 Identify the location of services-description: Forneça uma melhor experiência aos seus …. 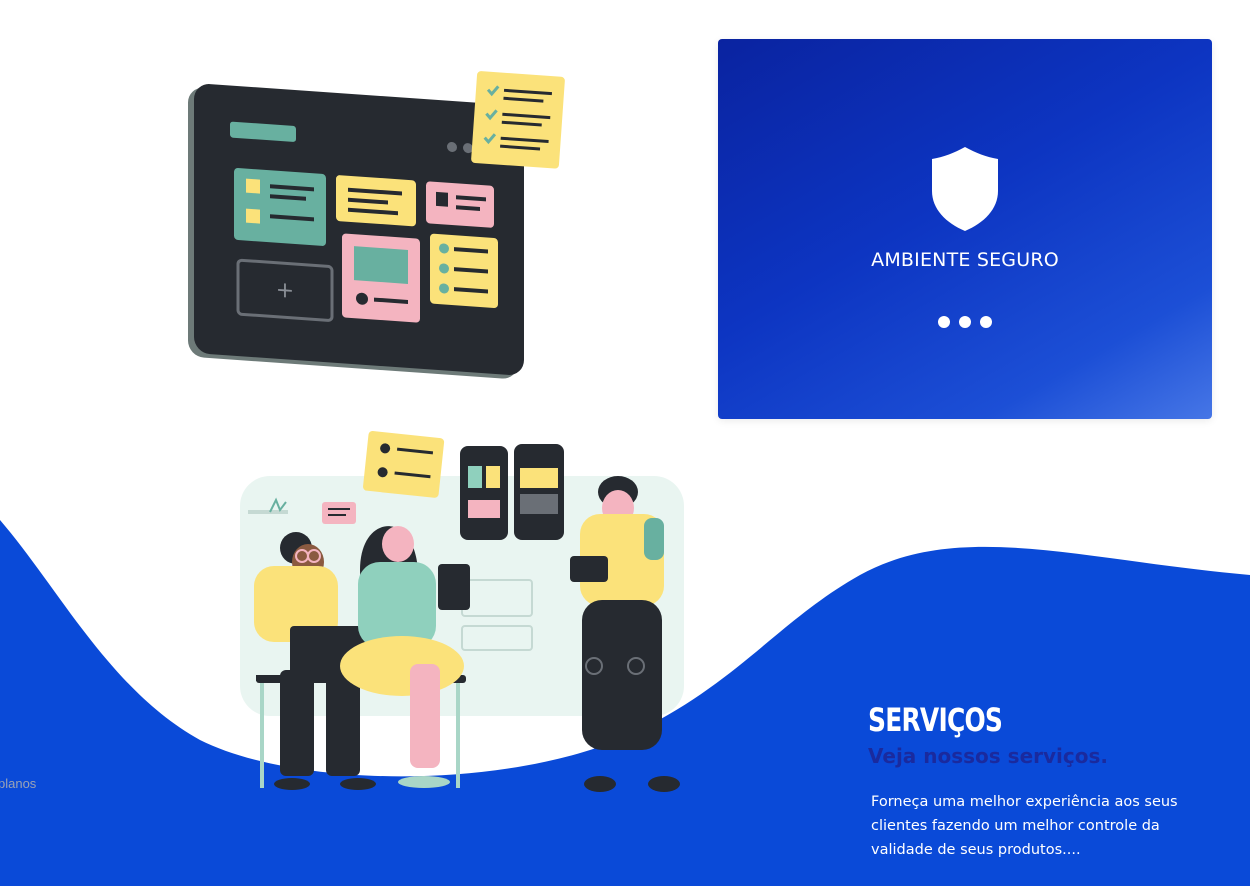
(1024, 826).